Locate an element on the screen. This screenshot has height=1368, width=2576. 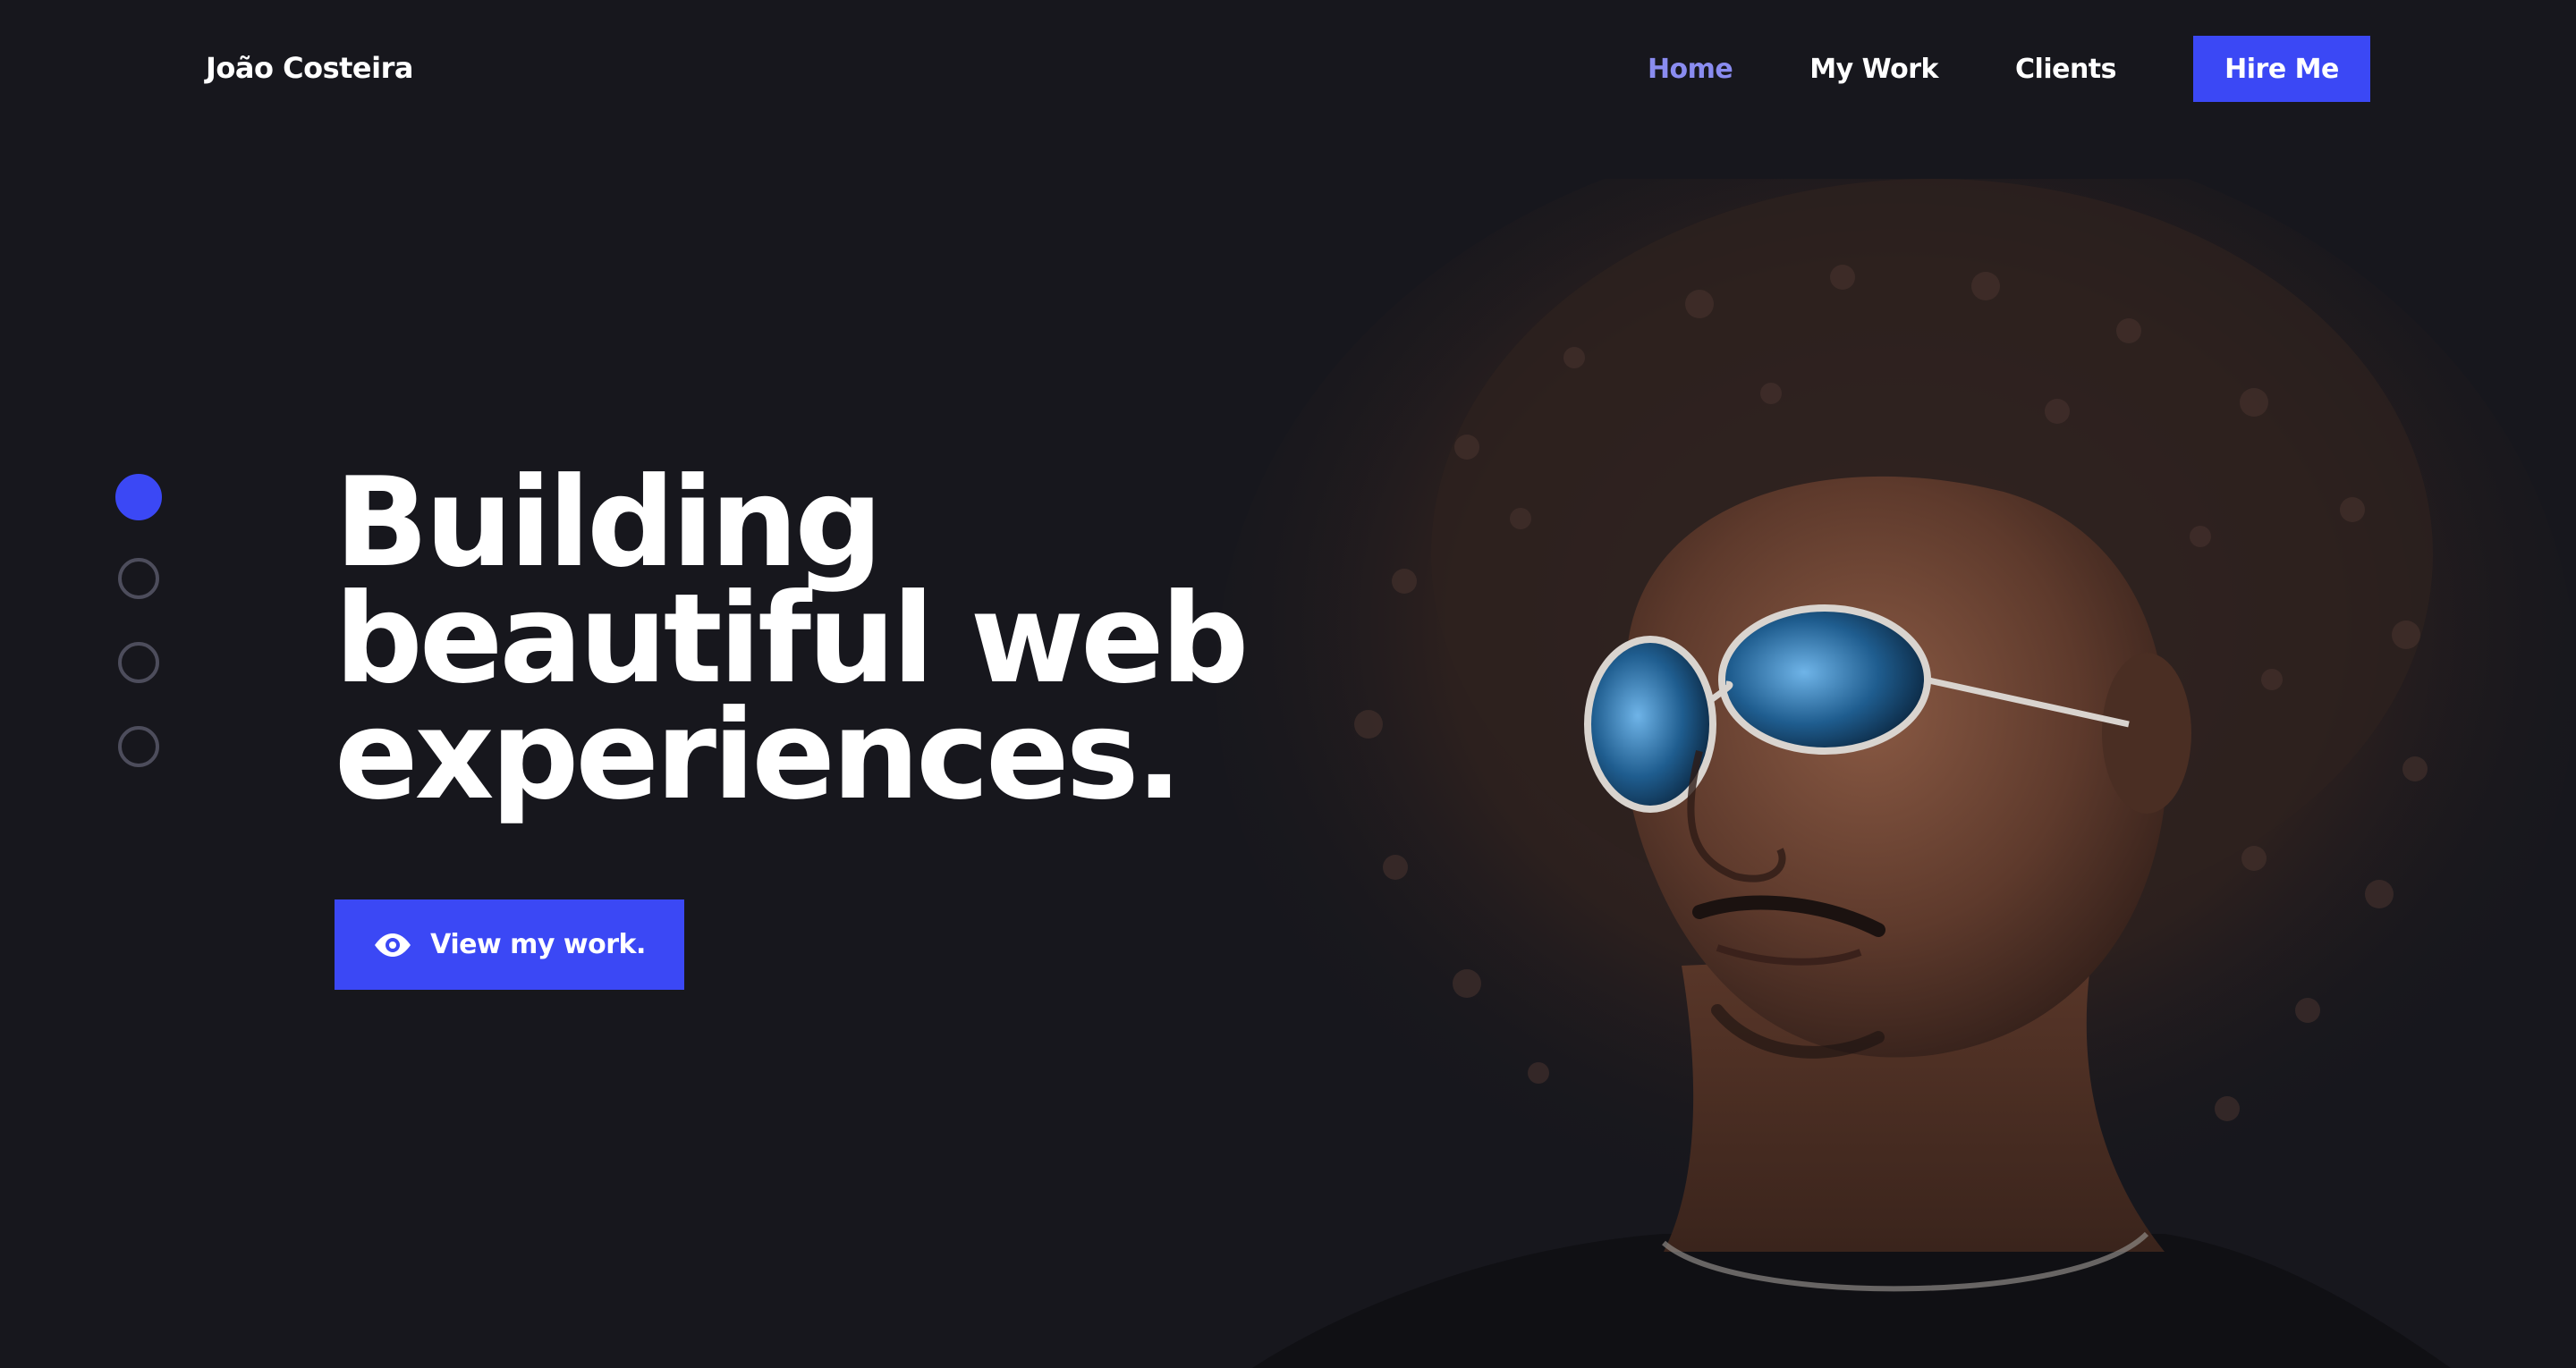
view-my-work-button: View my work. is located at coordinates (509, 944).